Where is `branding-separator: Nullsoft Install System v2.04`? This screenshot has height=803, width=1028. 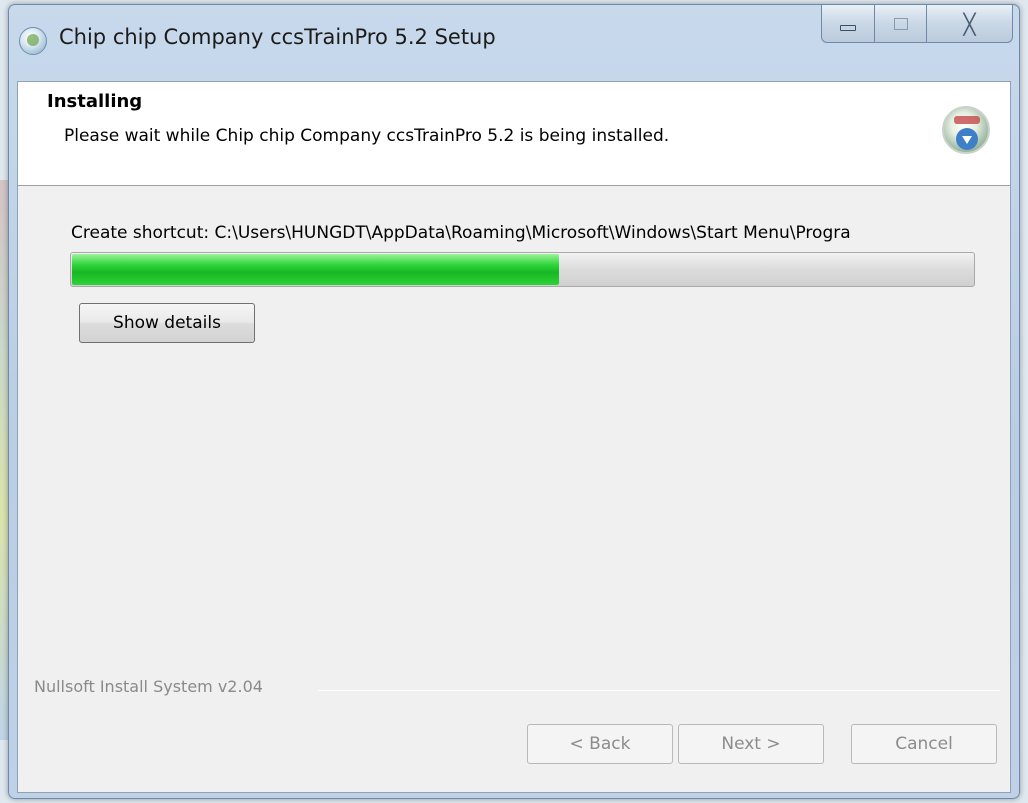 branding-separator: Nullsoft Install System v2.04 is located at coordinates (514, 687).